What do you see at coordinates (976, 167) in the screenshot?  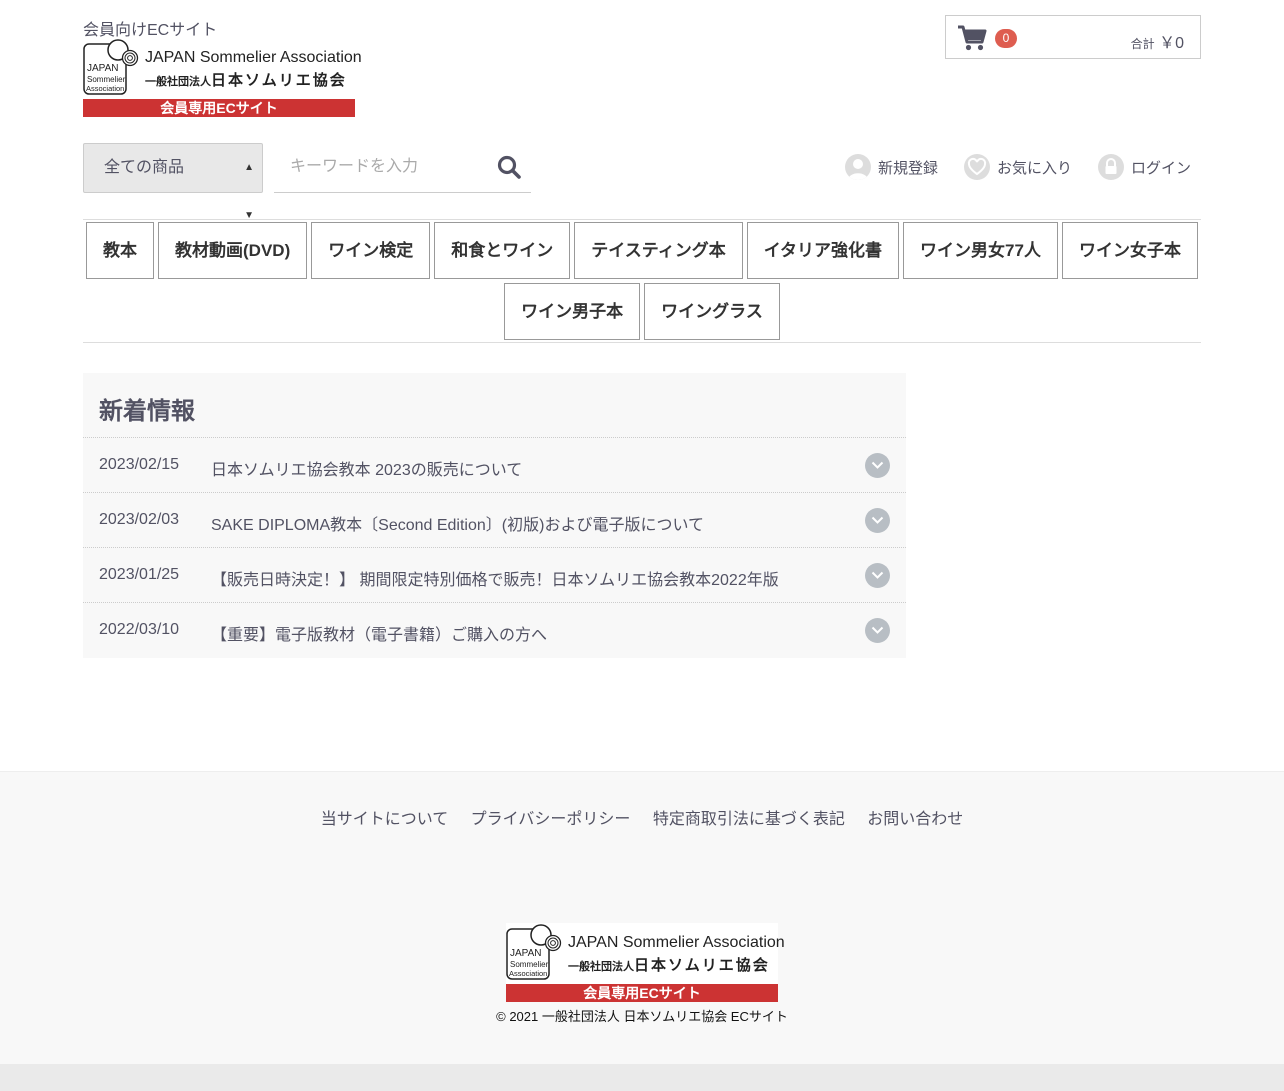 I see `heart-icon` at bounding box center [976, 167].